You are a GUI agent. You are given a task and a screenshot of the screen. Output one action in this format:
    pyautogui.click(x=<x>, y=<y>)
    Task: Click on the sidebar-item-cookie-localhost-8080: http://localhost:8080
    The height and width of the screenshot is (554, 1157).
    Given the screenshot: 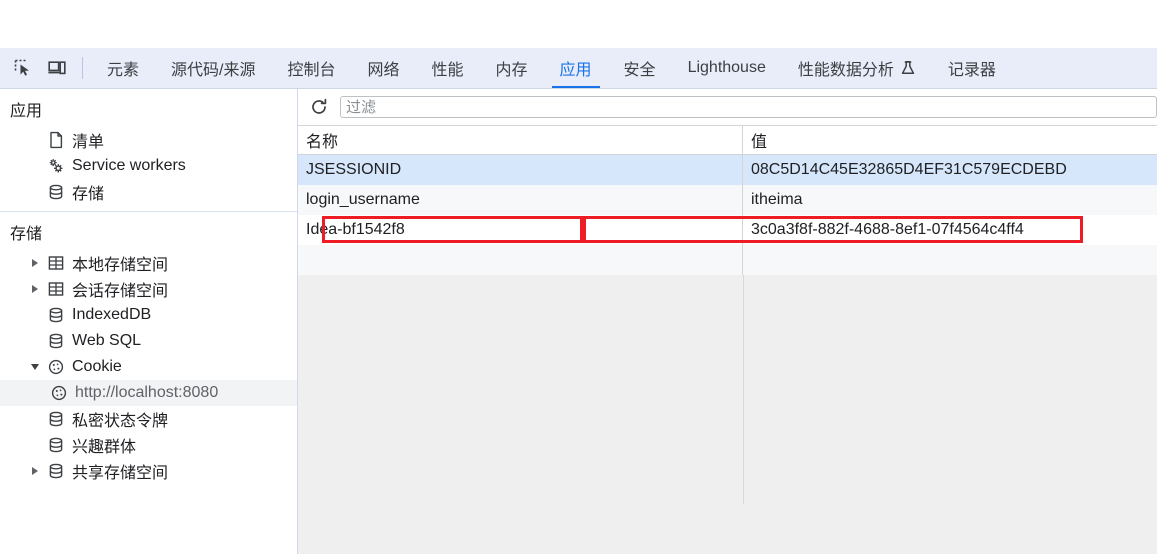 What is the action you would take?
    pyautogui.click(x=148, y=393)
    